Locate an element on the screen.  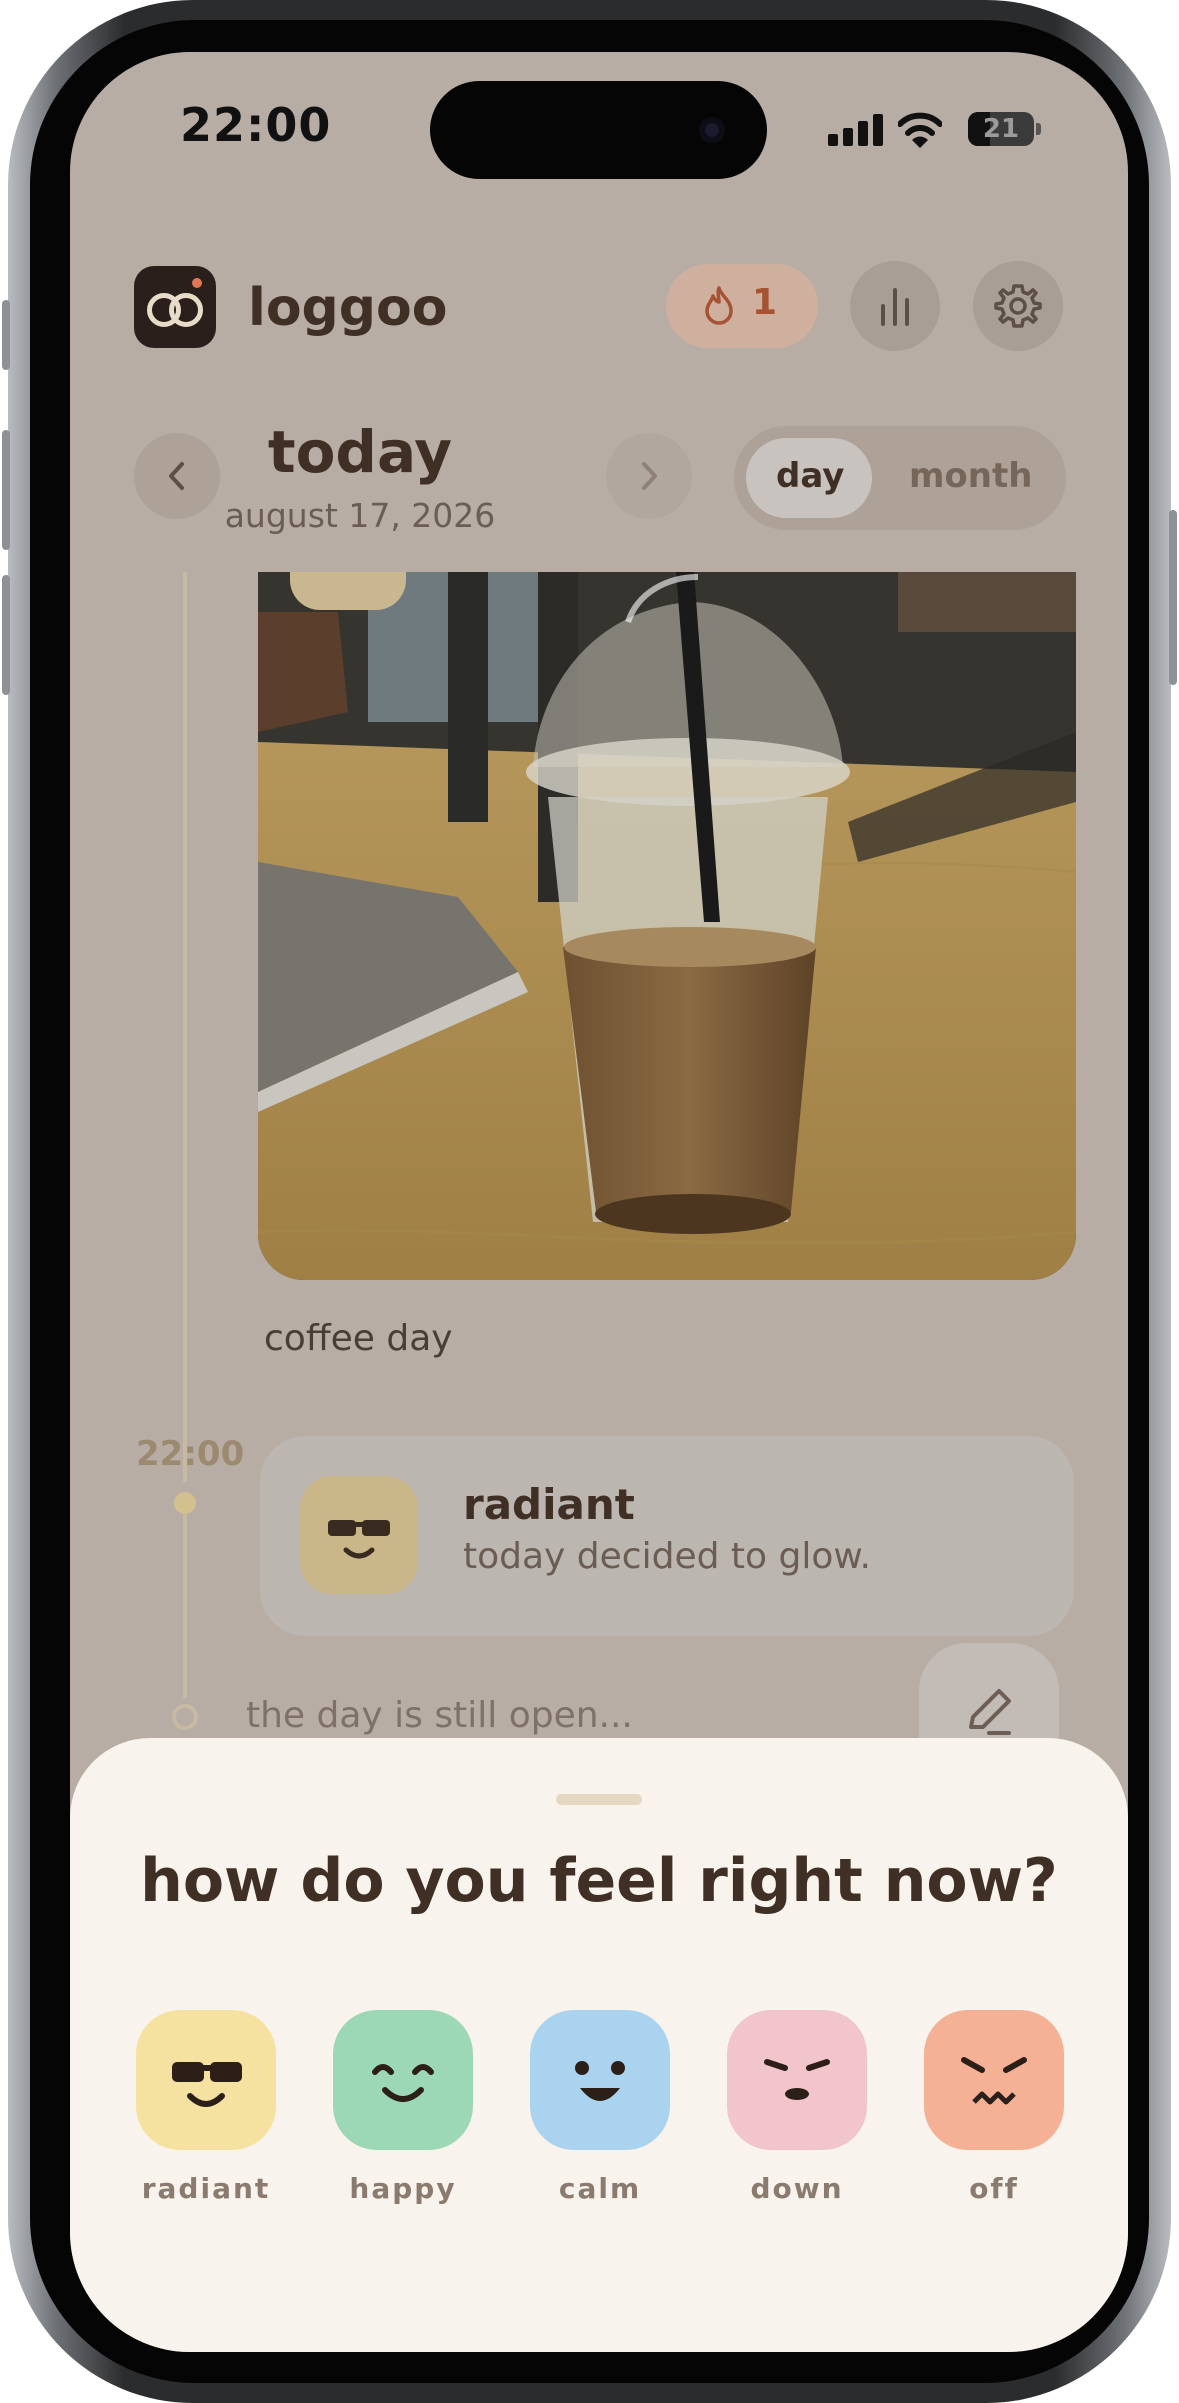
stats-button is located at coordinates (895, 306).